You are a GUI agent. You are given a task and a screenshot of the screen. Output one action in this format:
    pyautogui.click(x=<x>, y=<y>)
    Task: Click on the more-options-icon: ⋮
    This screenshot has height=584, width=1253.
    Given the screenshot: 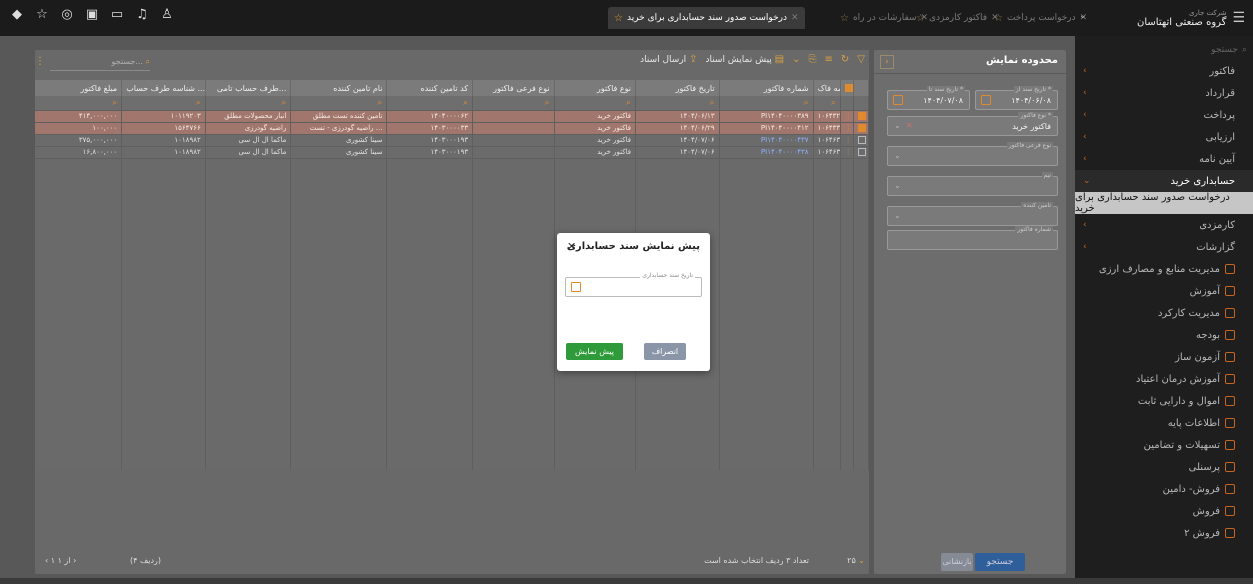 What is the action you would take?
    pyautogui.click(x=40, y=61)
    